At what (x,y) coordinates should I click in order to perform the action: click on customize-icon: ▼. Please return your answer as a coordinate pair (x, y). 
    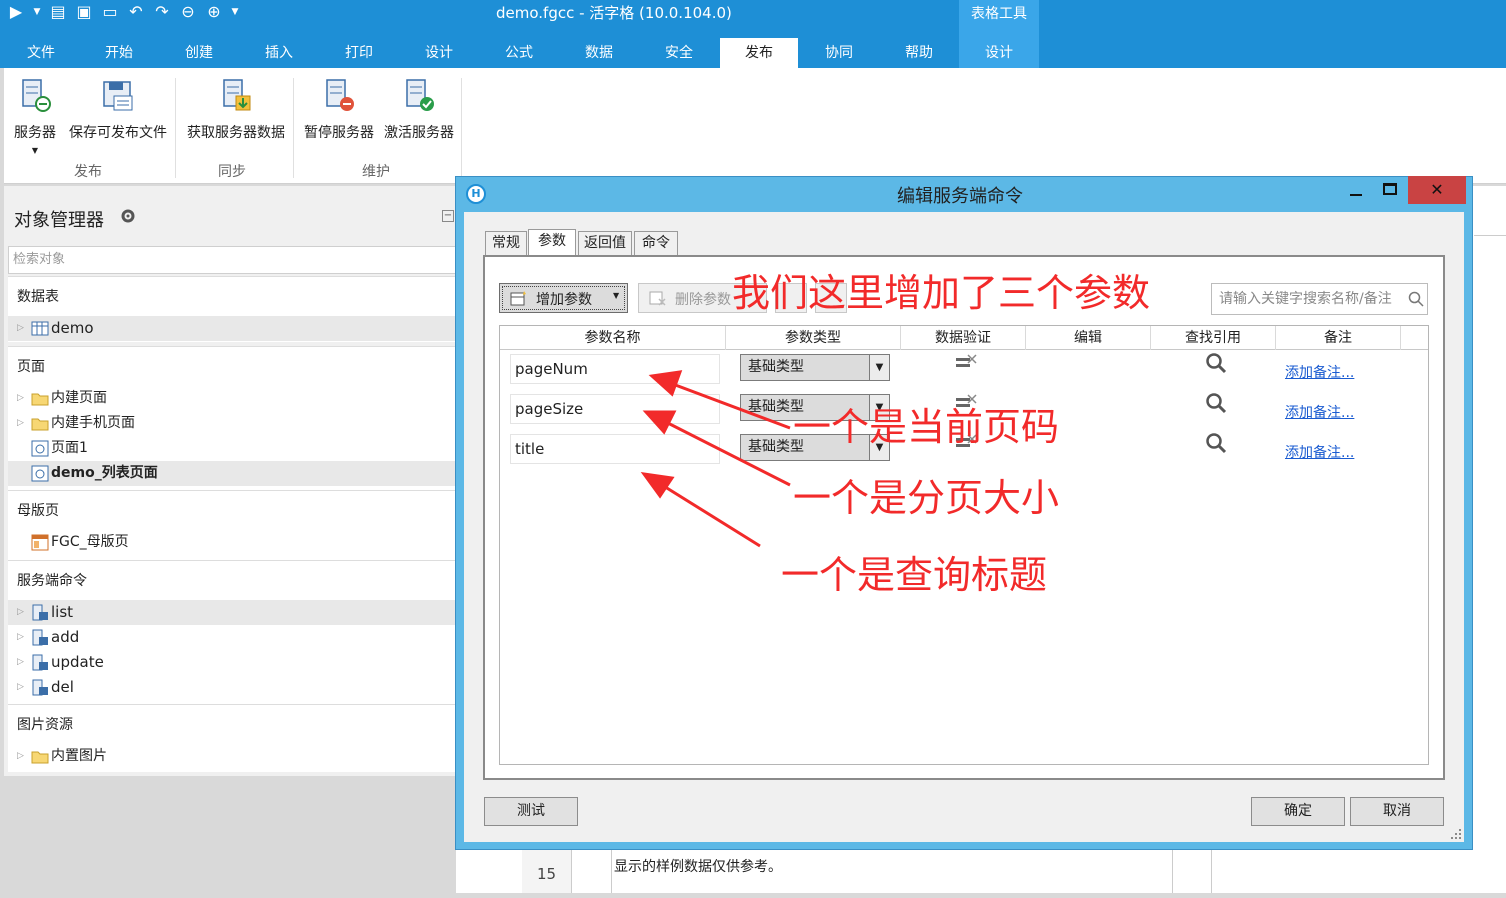
    Looking at the image, I should click on (235, 12).